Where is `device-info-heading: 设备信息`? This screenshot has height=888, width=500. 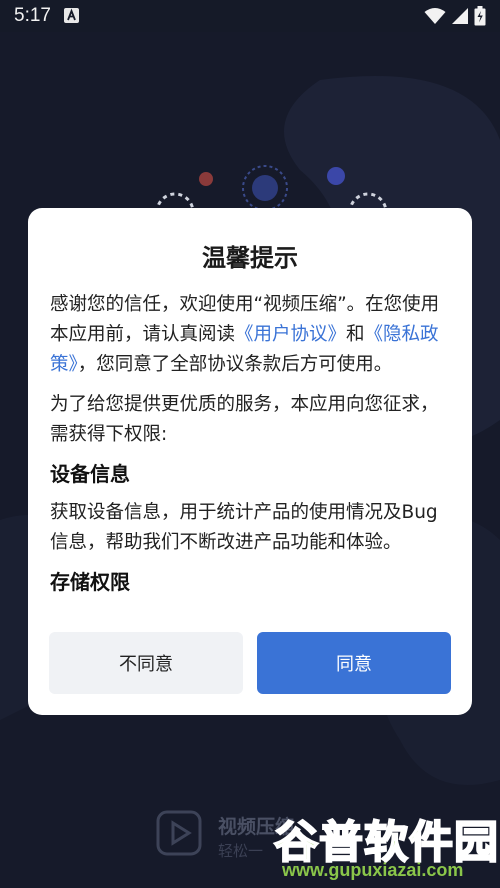
device-info-heading: 设备信息 is located at coordinates (90, 474).